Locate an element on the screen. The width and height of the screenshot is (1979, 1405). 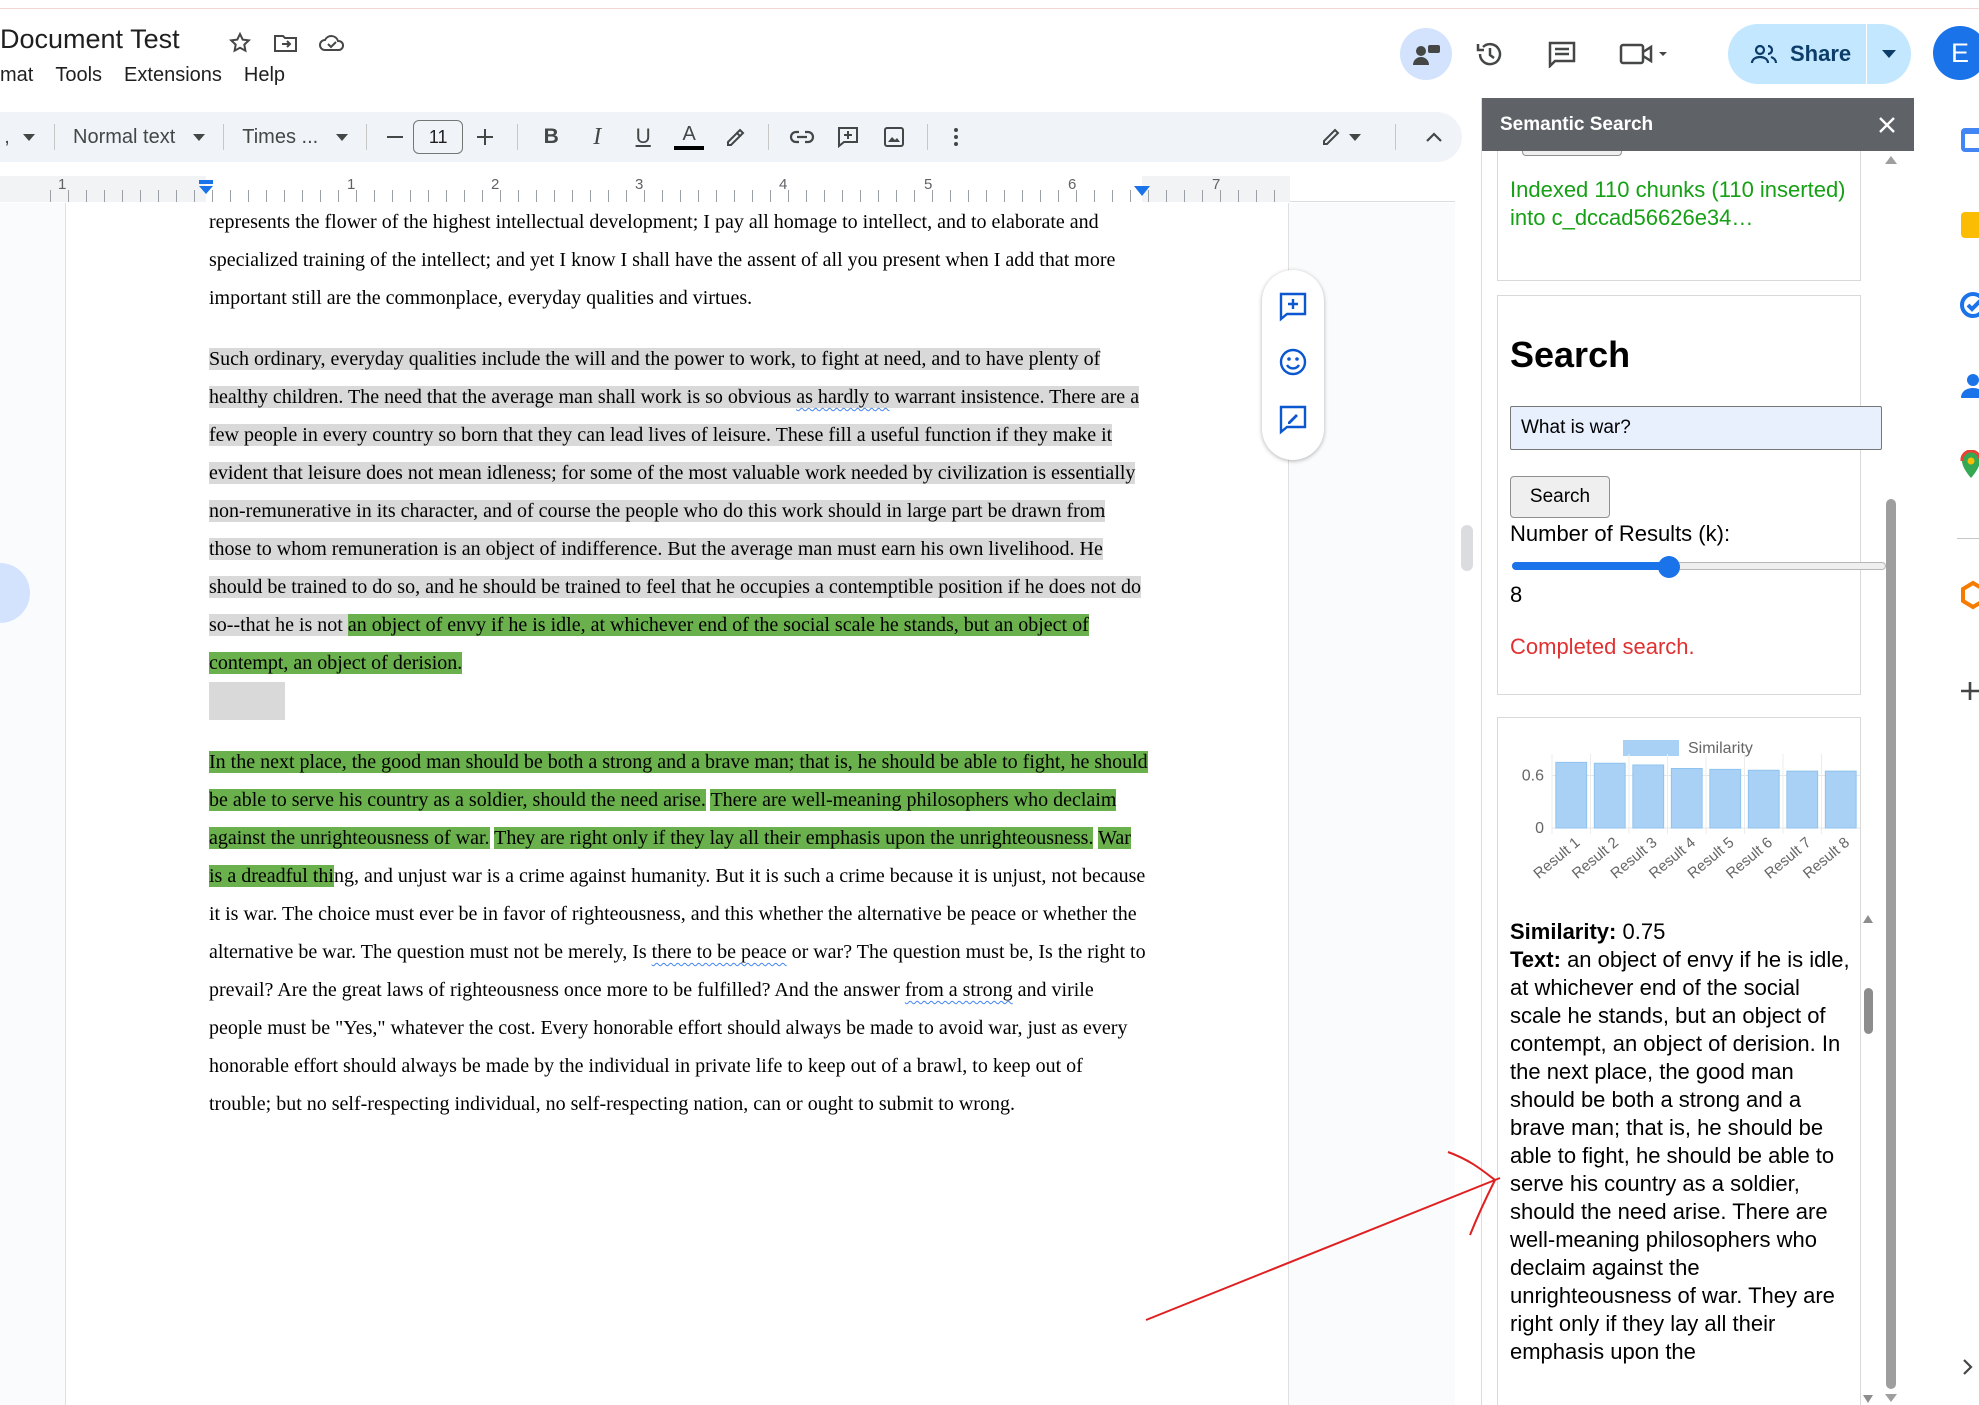
horizontal-ruler: 1 1 2 3 4 5 6 7 is located at coordinates (727, 189).